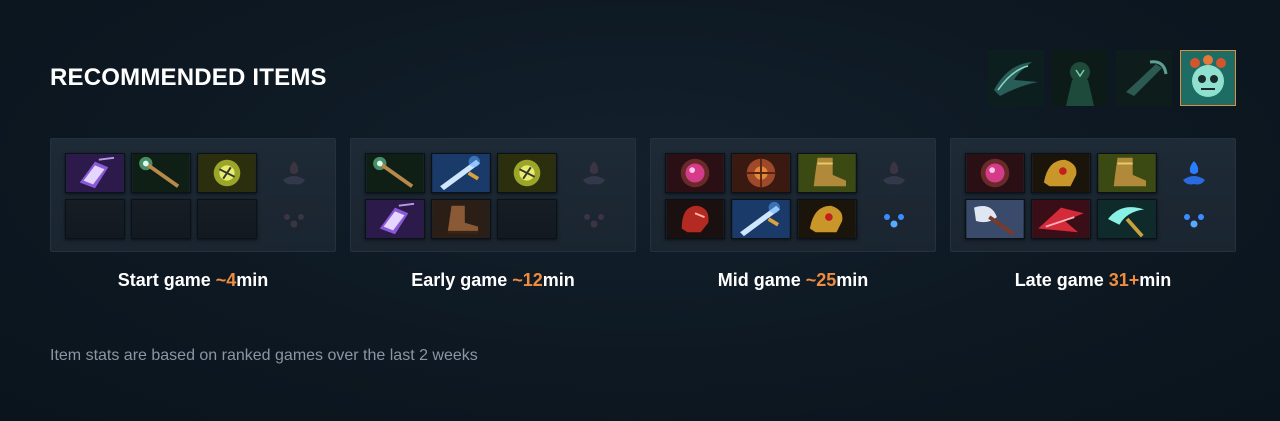  I want to click on ability-selector, so click(1112, 78).